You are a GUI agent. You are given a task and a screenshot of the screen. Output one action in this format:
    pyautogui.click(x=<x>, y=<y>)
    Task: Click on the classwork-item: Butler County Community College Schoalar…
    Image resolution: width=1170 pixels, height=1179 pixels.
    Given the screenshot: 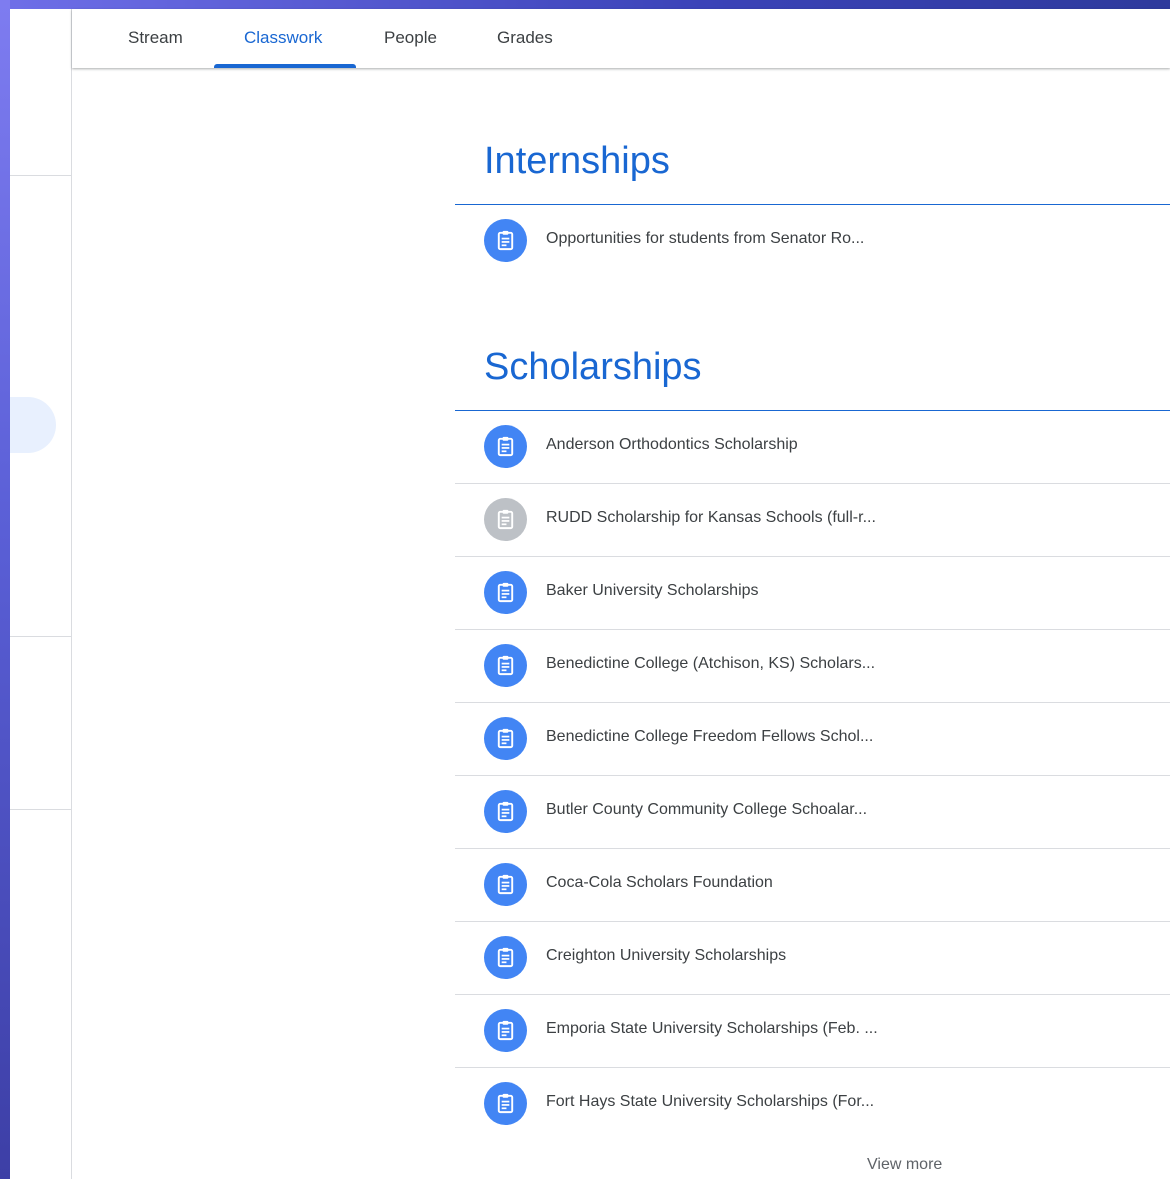 What is the action you would take?
    pyautogui.click(x=812, y=812)
    